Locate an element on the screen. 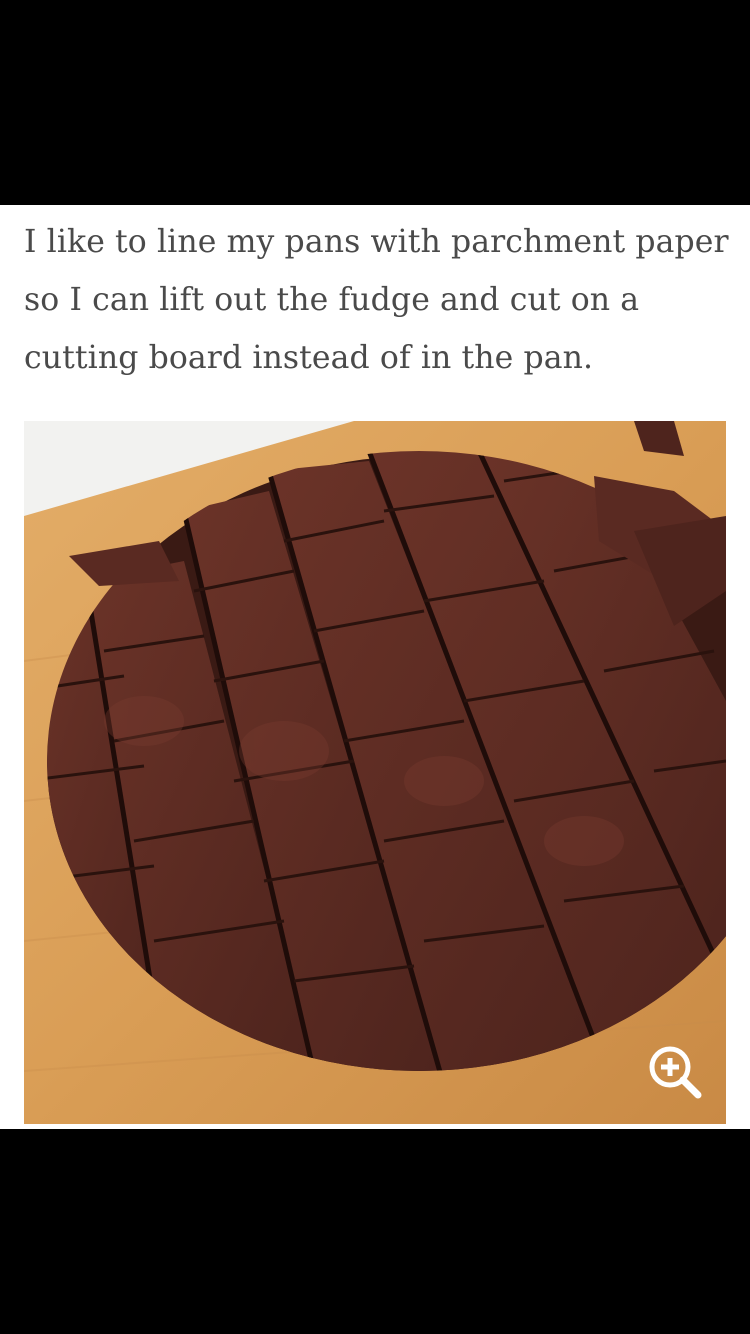  zoom-in-icon is located at coordinates (675, 1072).